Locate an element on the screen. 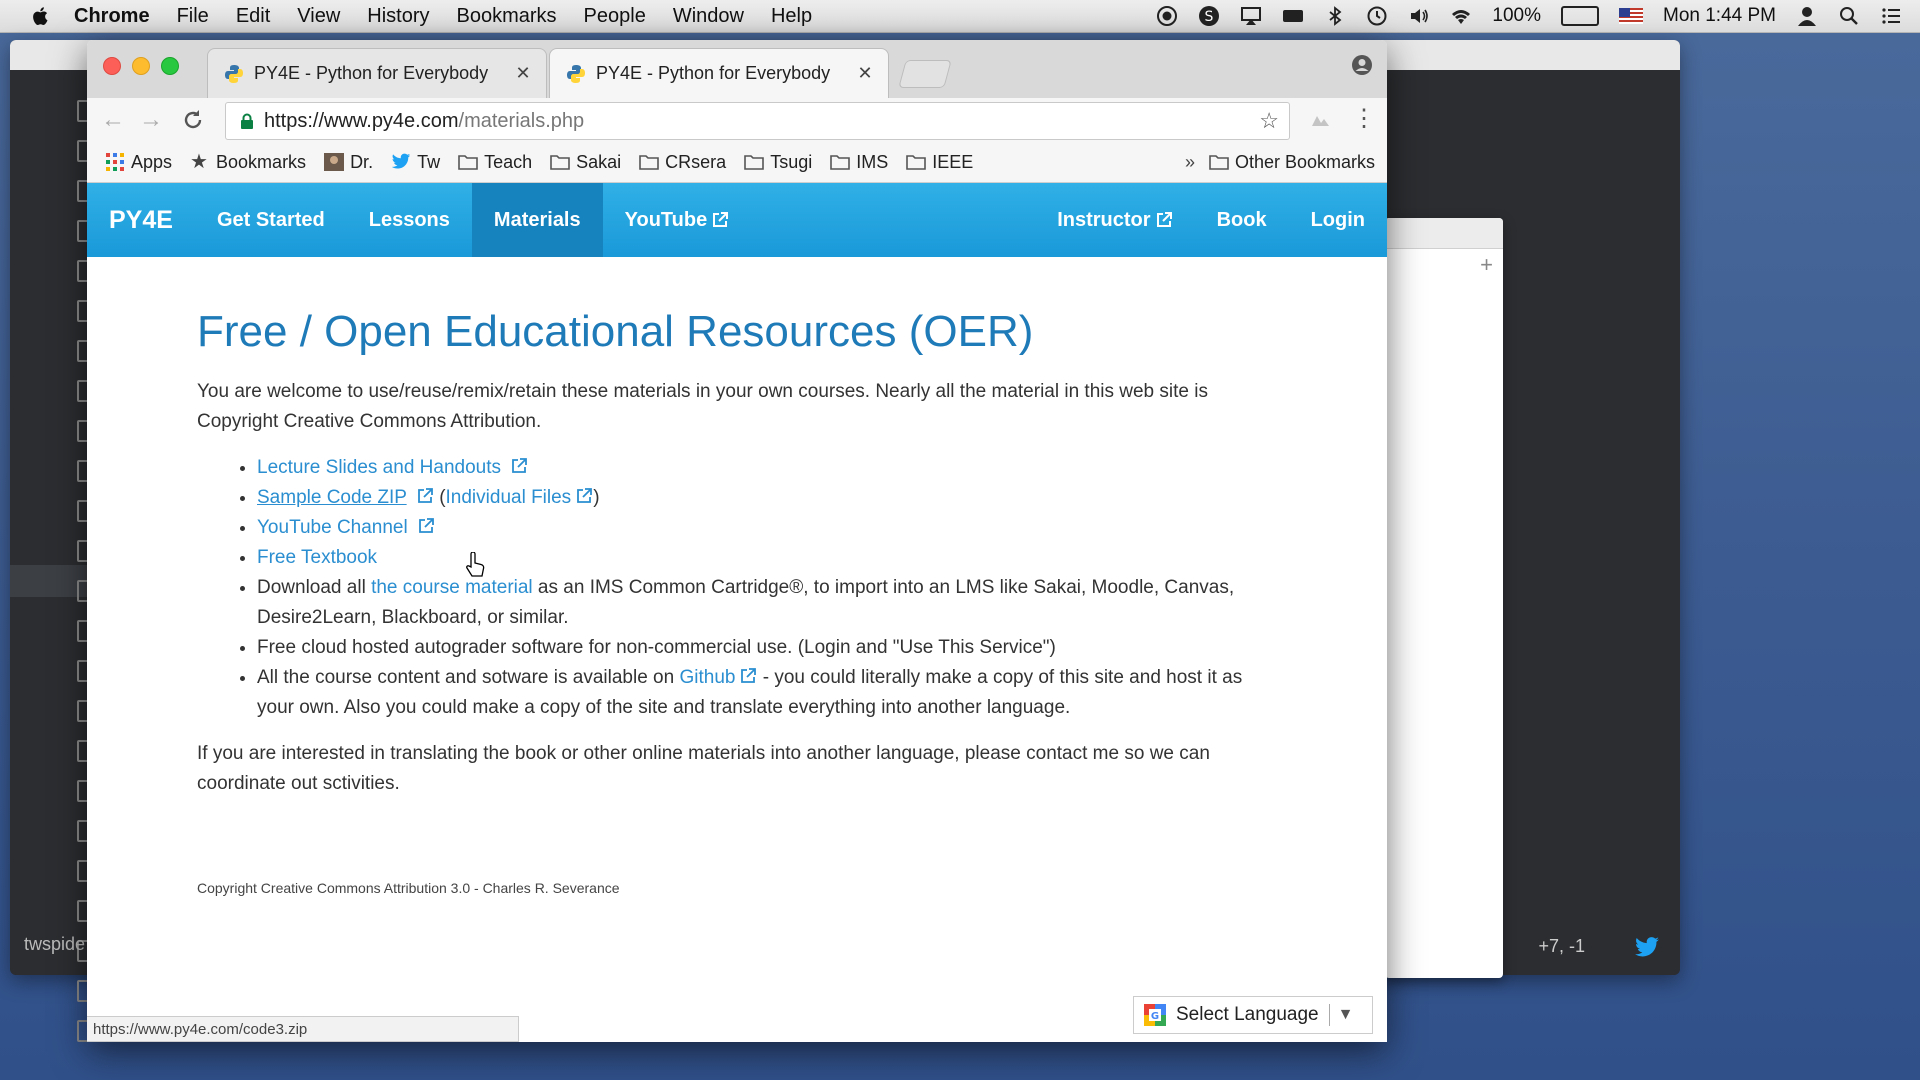 The height and width of the screenshot is (1080, 1920). editor-cursor-position: +7, -1 is located at coordinates (1561, 946).